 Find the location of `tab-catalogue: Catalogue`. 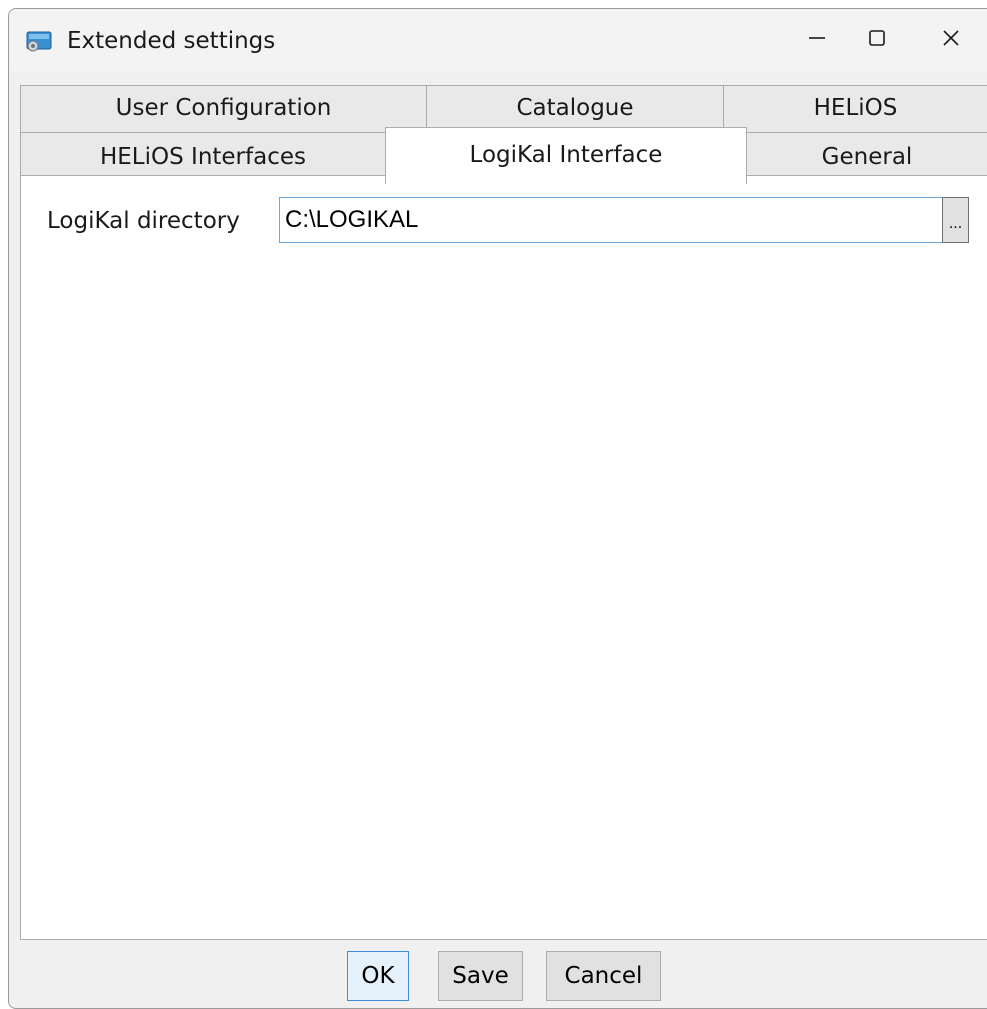

tab-catalogue: Catalogue is located at coordinates (575, 108).